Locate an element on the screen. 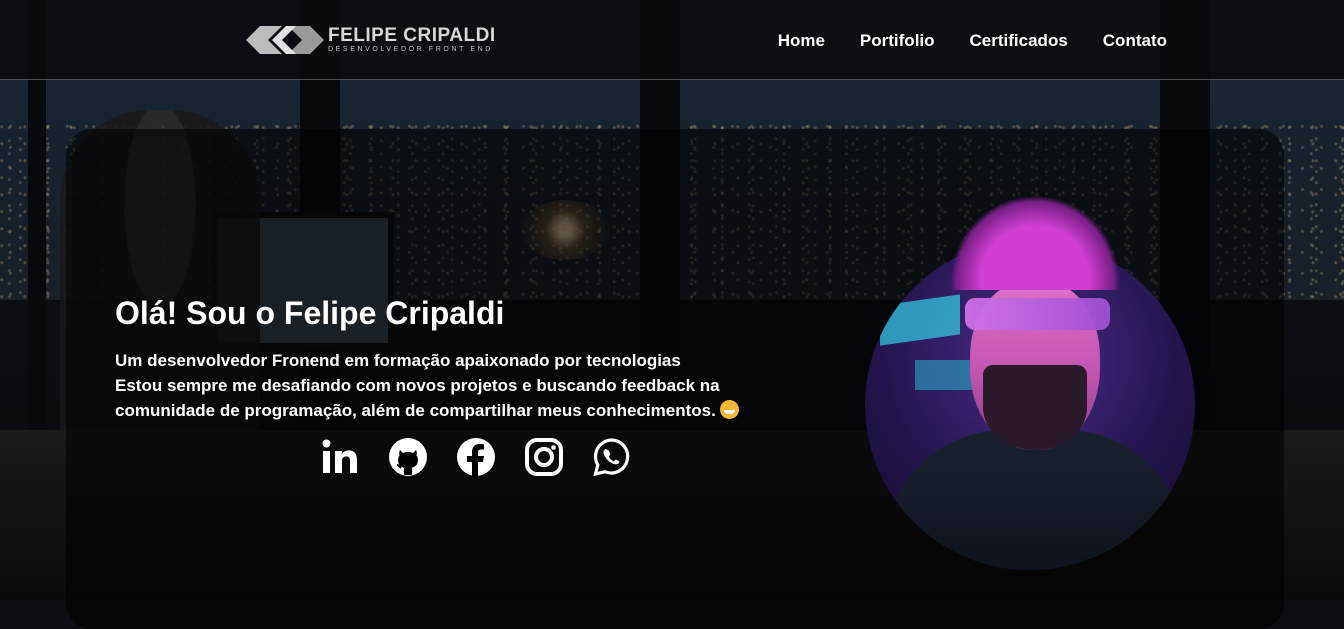  linkedin-link is located at coordinates (340, 457).